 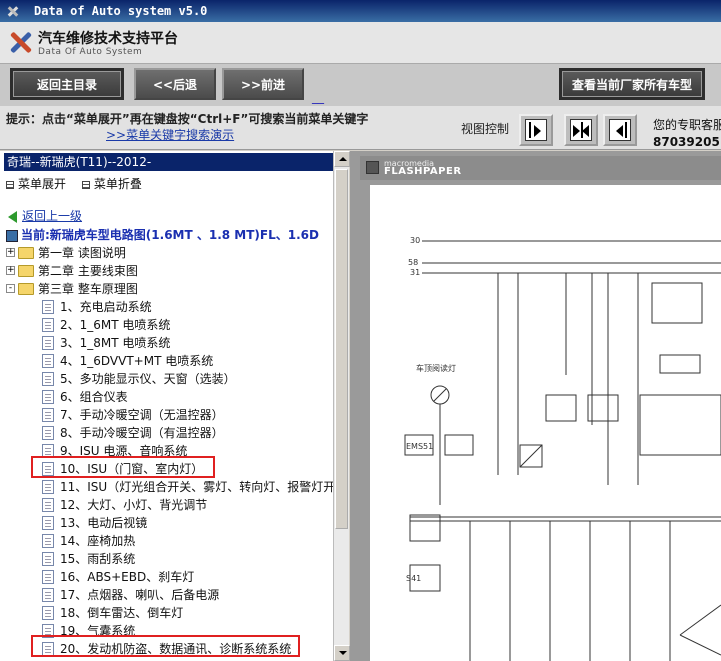 I want to click on tree-item: 12、大灯、小灯、背光调节, so click(x=124, y=504).